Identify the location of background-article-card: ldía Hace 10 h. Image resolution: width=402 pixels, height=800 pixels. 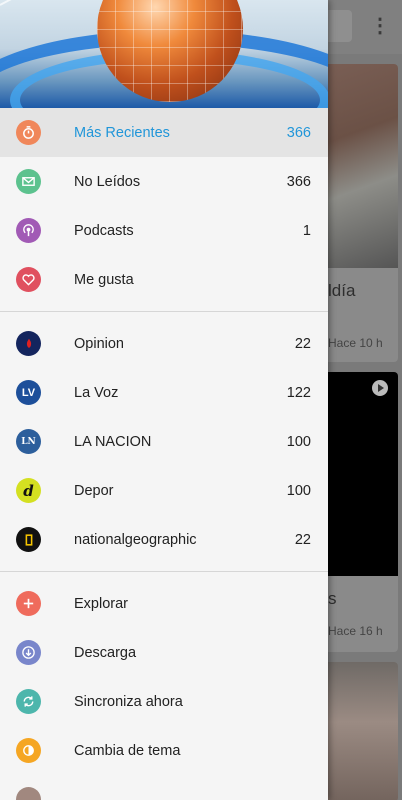
(359, 213).